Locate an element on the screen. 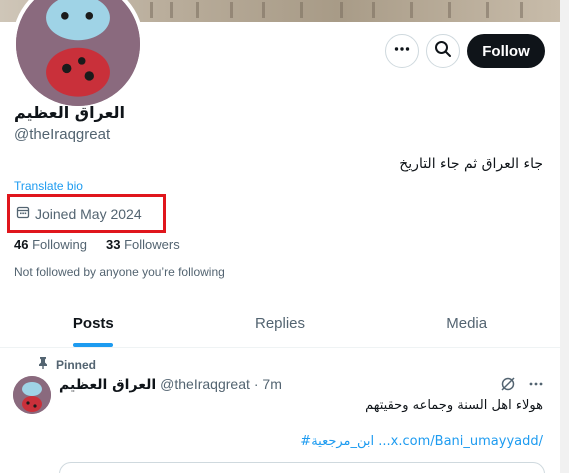  following-link: 46 Following is located at coordinates (50, 244).